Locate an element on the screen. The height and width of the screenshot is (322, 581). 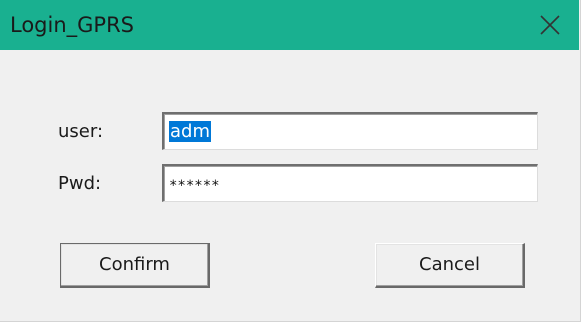
close-button is located at coordinates (549, 25).